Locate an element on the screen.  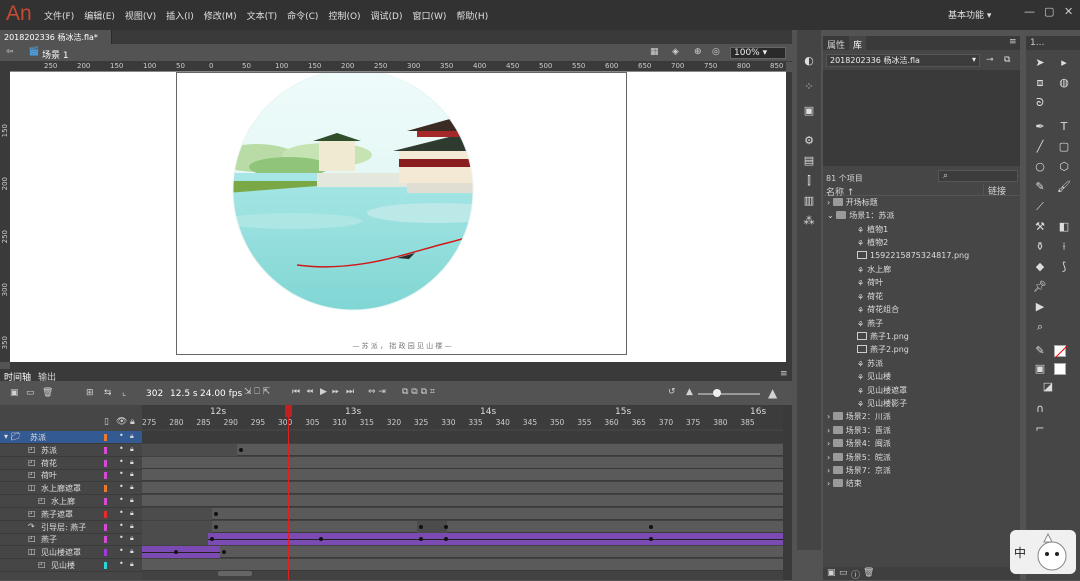
bone-tool-icon: ⚒︎ is located at coordinates (1040, 227).